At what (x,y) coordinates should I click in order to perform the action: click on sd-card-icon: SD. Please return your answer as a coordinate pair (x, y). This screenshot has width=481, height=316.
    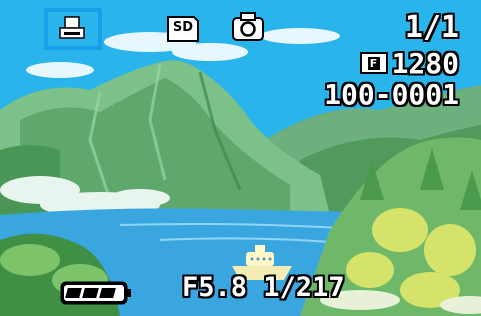
    Looking at the image, I should click on (183, 31).